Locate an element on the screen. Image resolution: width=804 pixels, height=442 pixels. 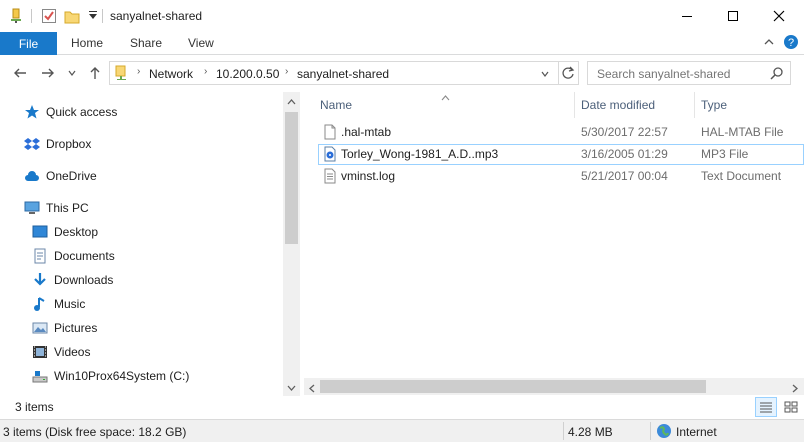
large-icons-view-icon is located at coordinates (791, 407).